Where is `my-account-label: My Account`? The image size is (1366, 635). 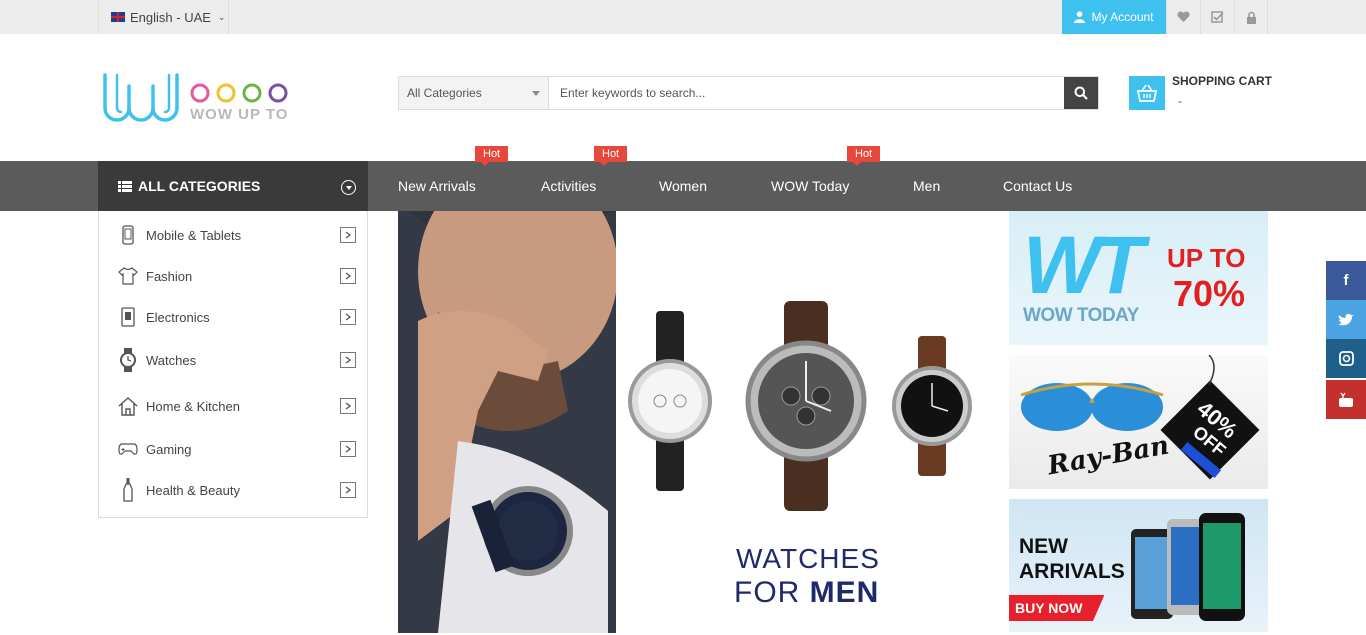 my-account-label: My Account is located at coordinates (1122, 17).